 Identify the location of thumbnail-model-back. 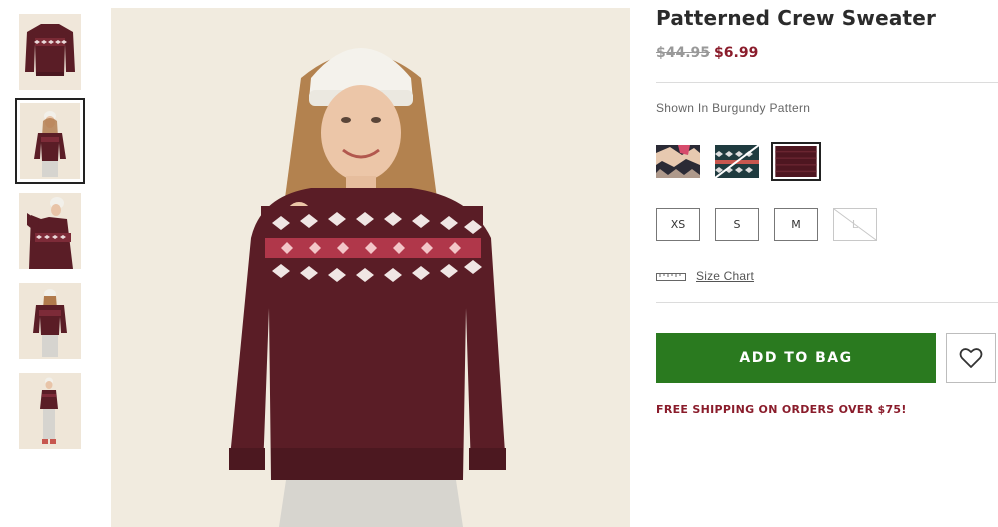
(50, 321).